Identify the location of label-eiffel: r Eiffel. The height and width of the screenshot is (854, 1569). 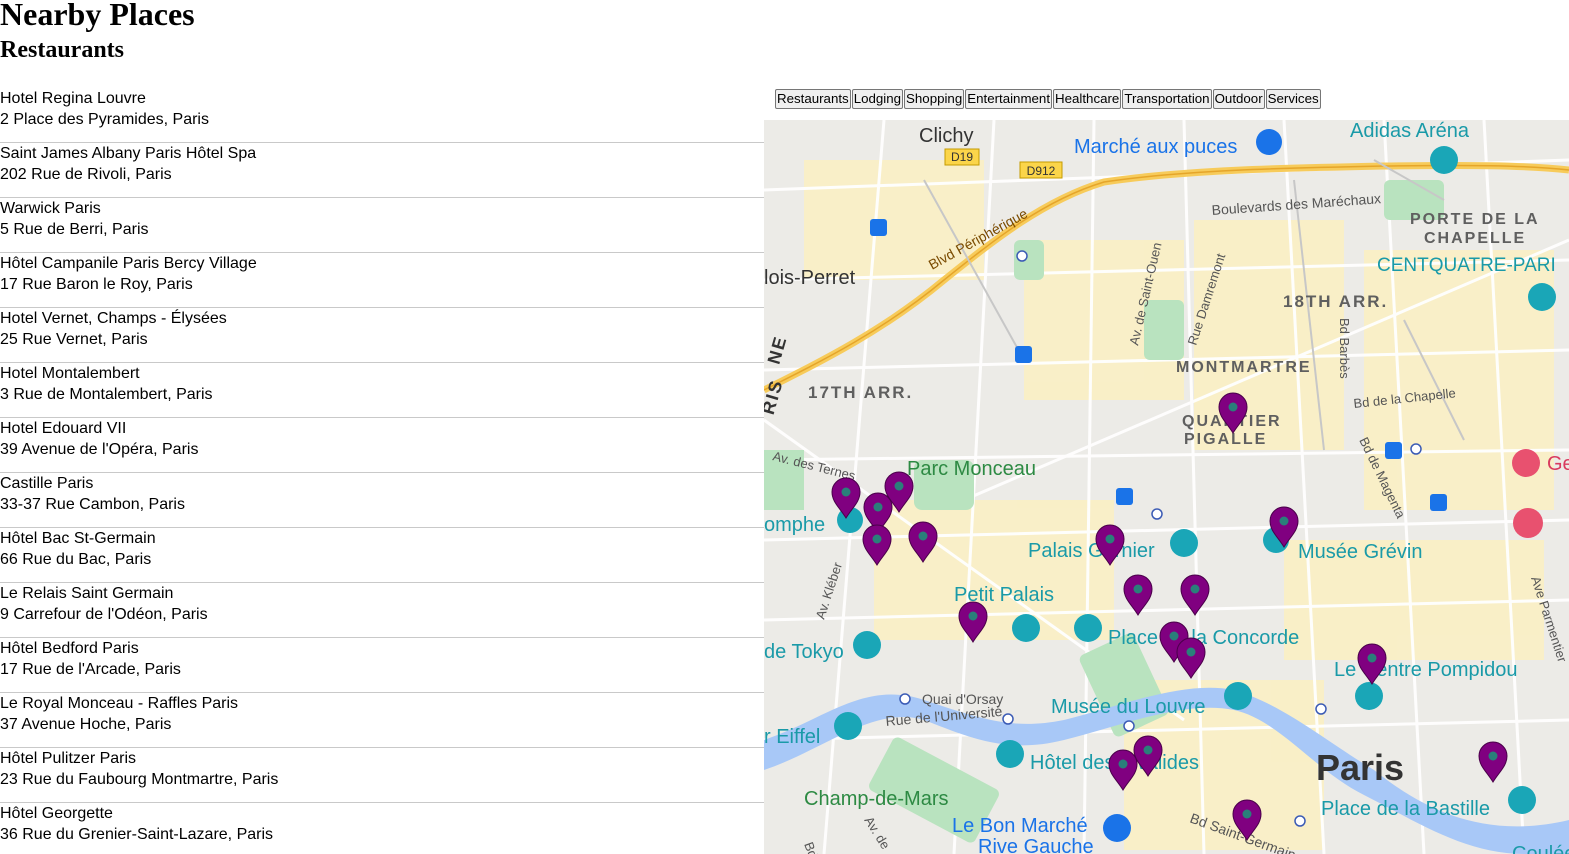
(792, 737).